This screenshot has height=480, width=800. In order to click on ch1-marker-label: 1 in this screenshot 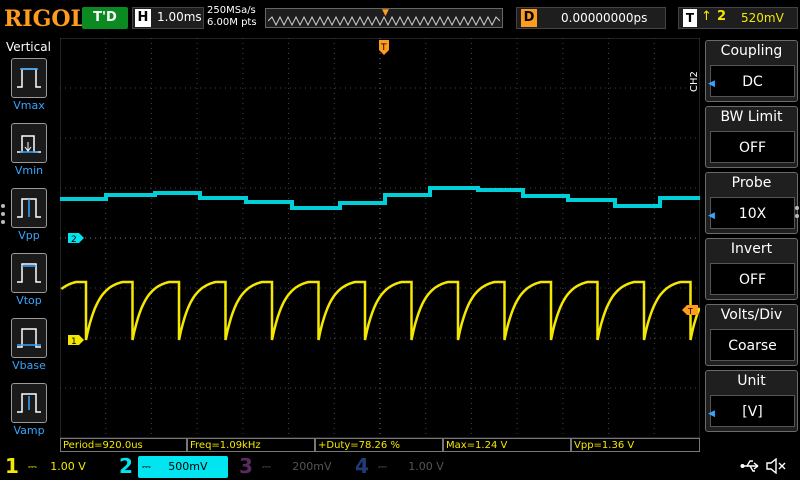, I will do `click(74, 342)`.